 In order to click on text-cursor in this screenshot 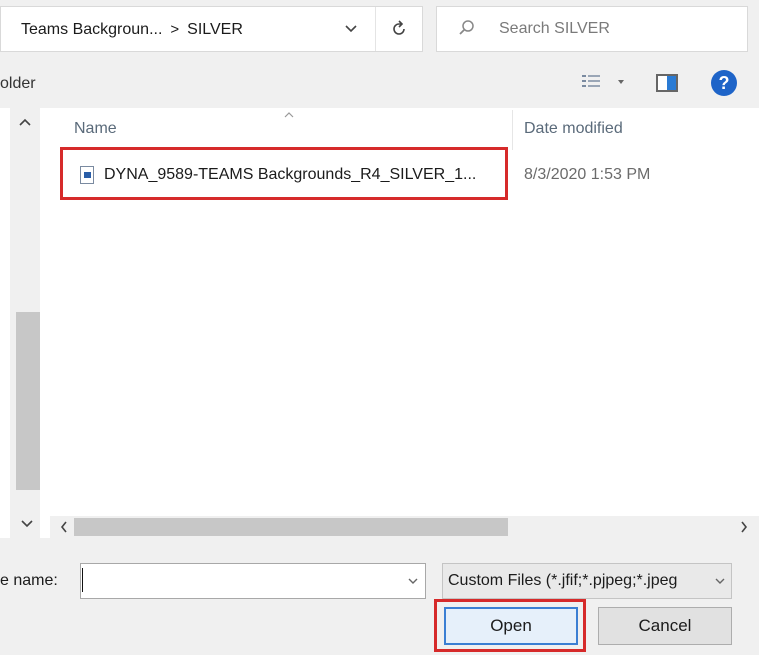, I will do `click(82, 580)`.